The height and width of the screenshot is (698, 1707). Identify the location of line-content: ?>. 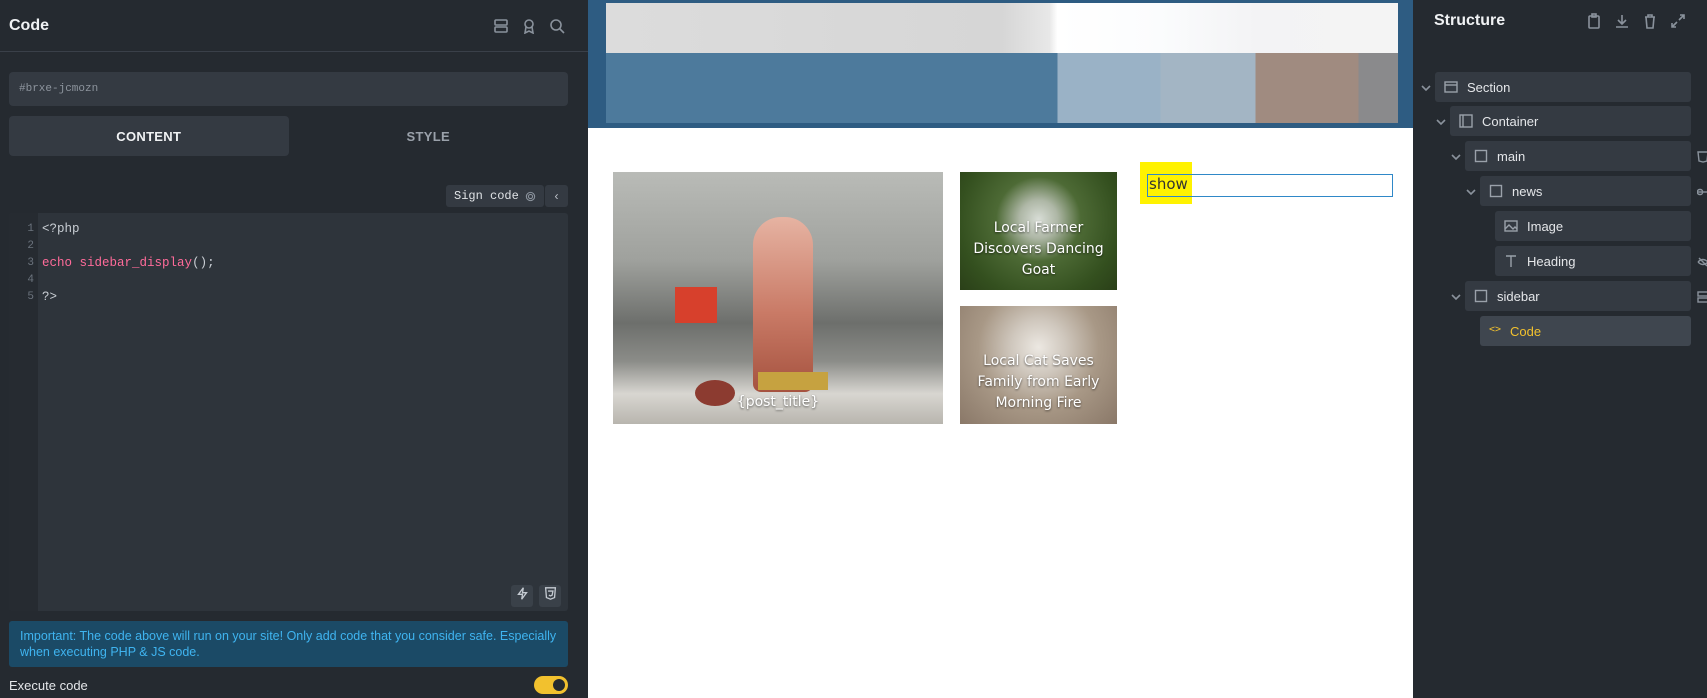
(50, 296).